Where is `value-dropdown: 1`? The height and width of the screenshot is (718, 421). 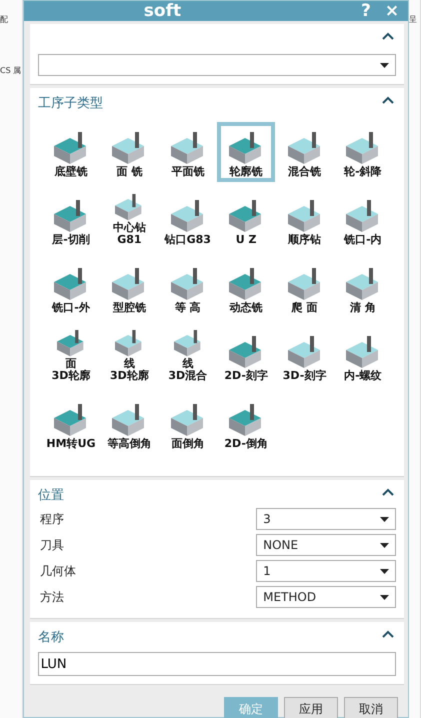 value-dropdown: 1 is located at coordinates (326, 571).